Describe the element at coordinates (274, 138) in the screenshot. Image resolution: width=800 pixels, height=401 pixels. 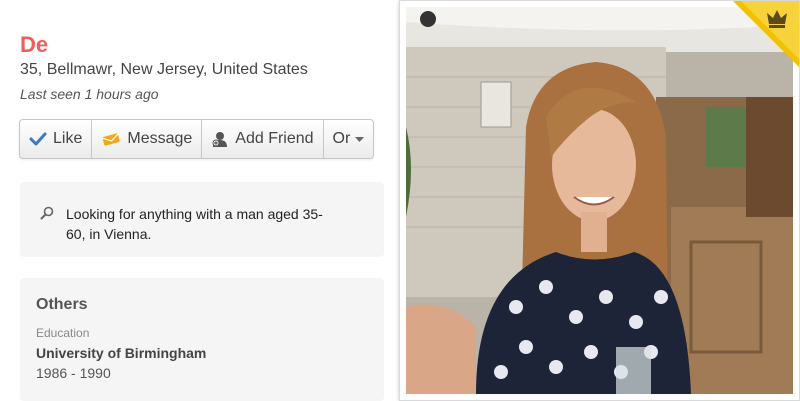
I see `add-friend-label: Add Friend` at that location.